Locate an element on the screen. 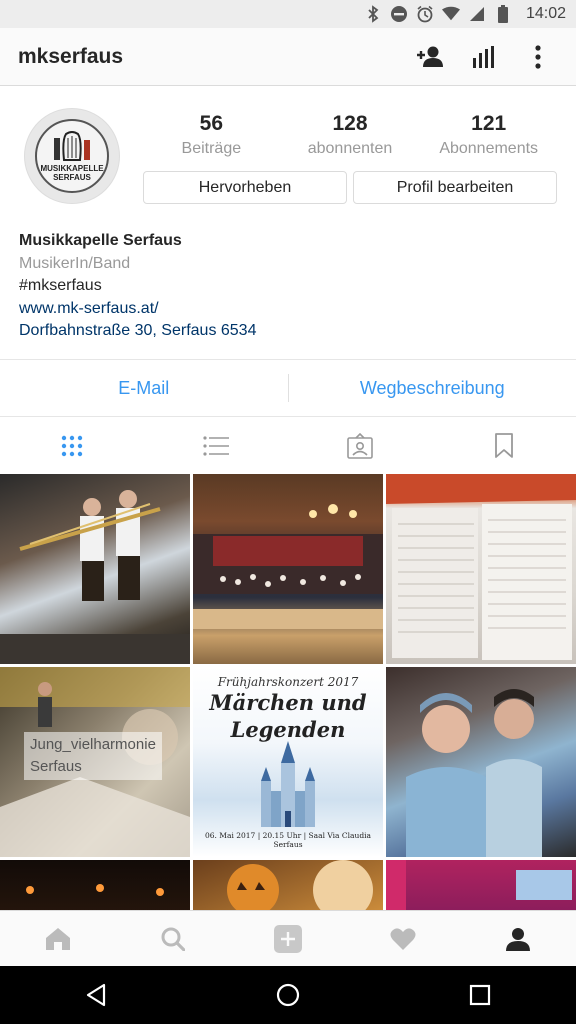 The width and height of the screenshot is (576, 1024). list-icon is located at coordinates (216, 446).